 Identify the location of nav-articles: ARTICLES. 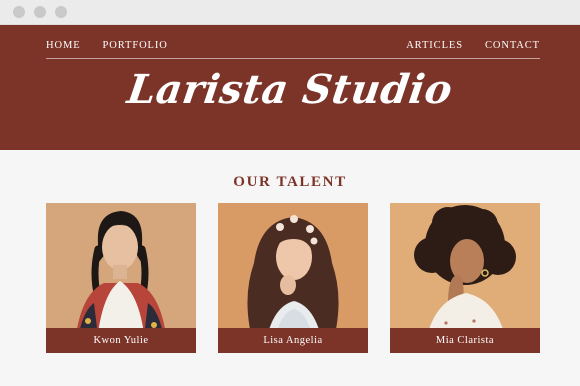
(434, 45).